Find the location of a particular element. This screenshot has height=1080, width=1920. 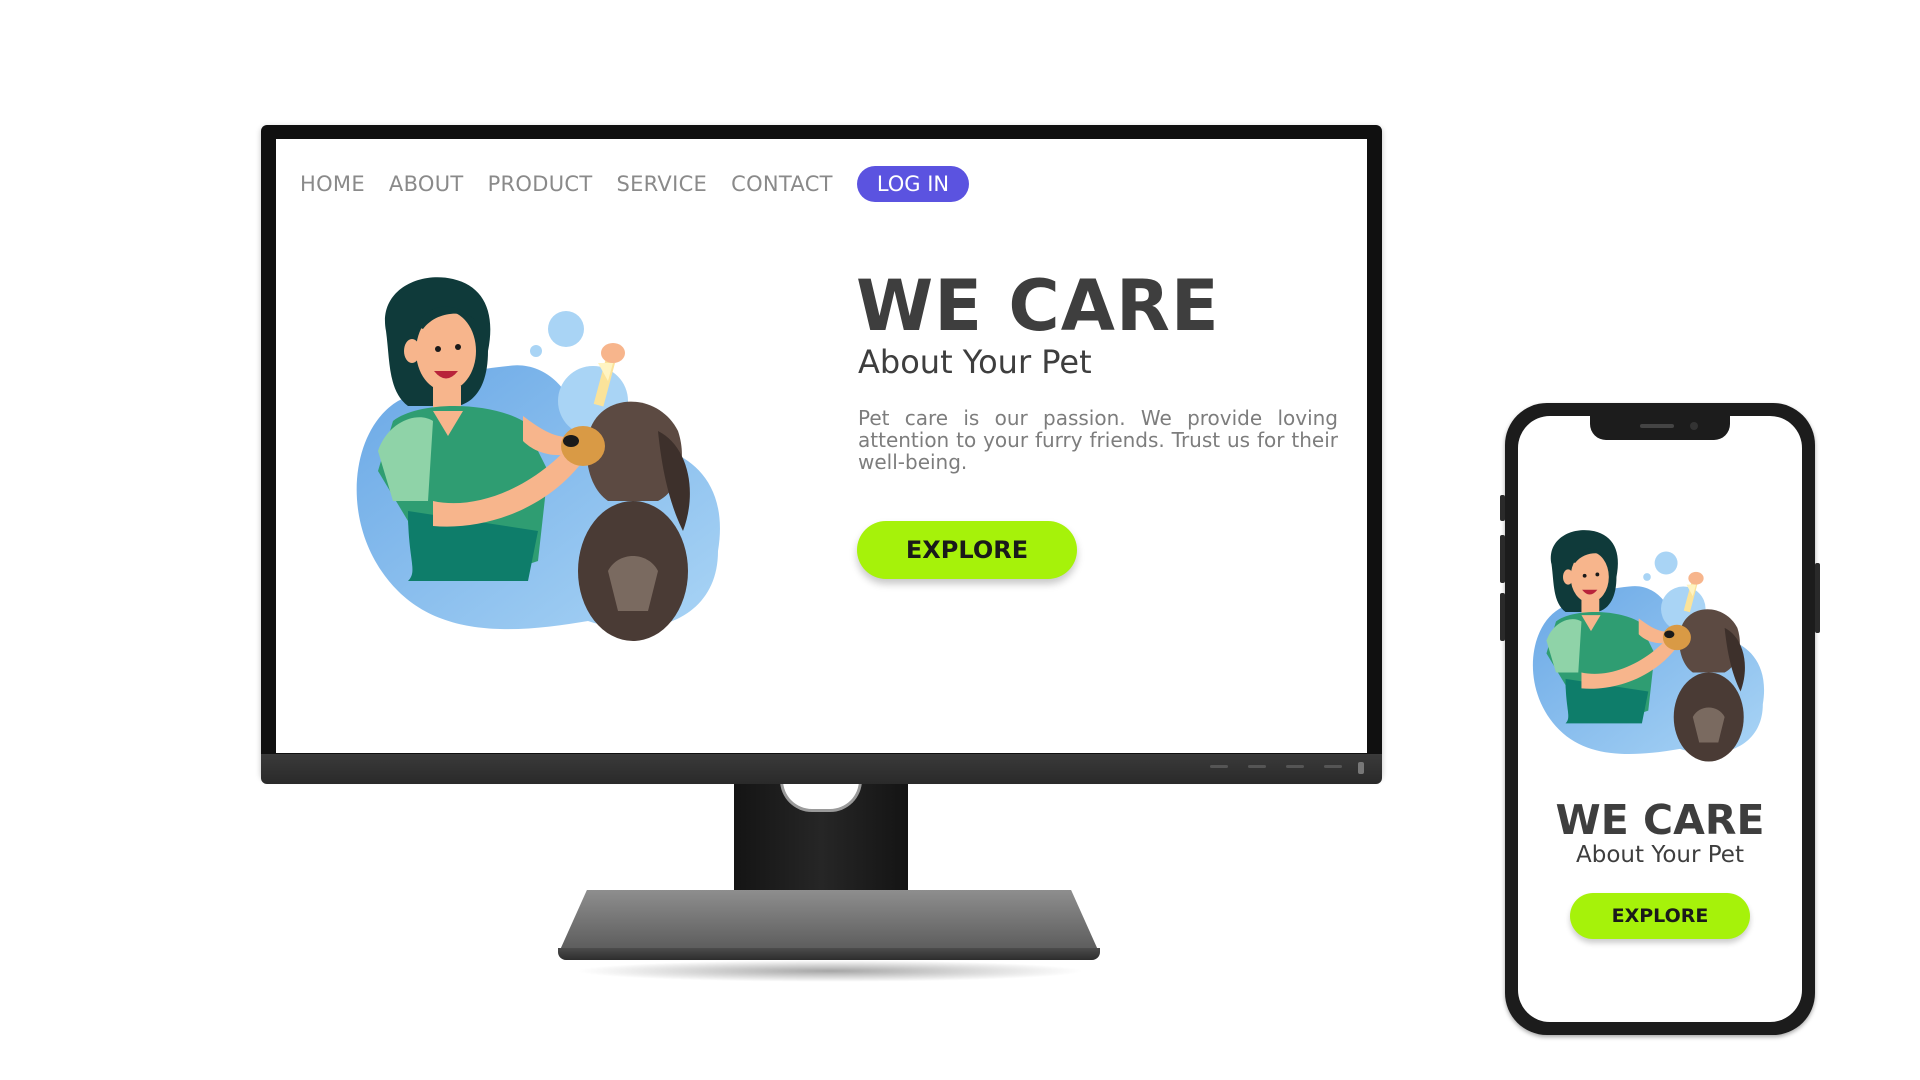

front-camera is located at coordinates (1694, 426).